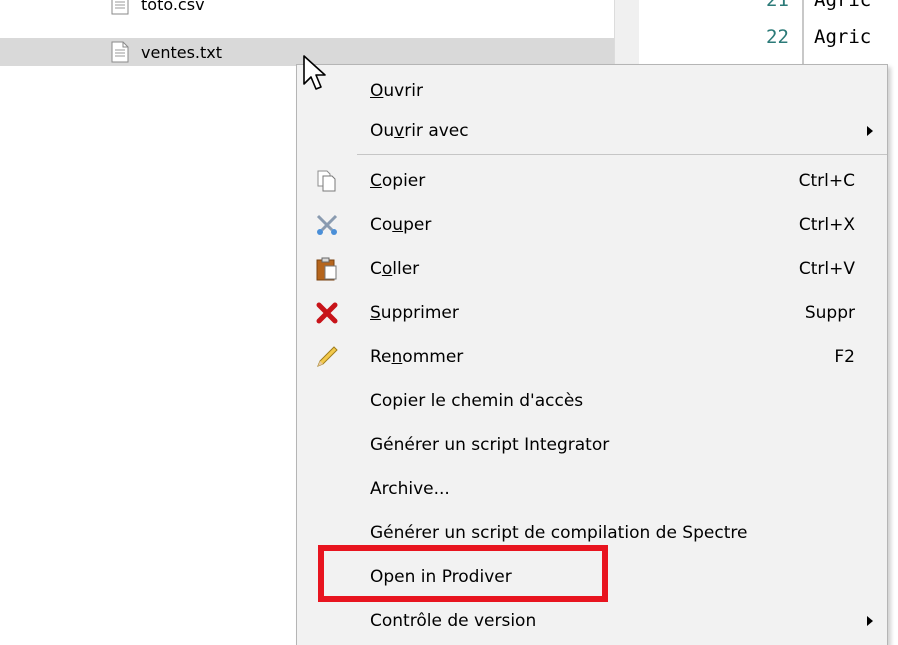 The height and width of the screenshot is (645, 898). What do you see at coordinates (622, 154) in the screenshot?
I see `menu-separator` at bounding box center [622, 154].